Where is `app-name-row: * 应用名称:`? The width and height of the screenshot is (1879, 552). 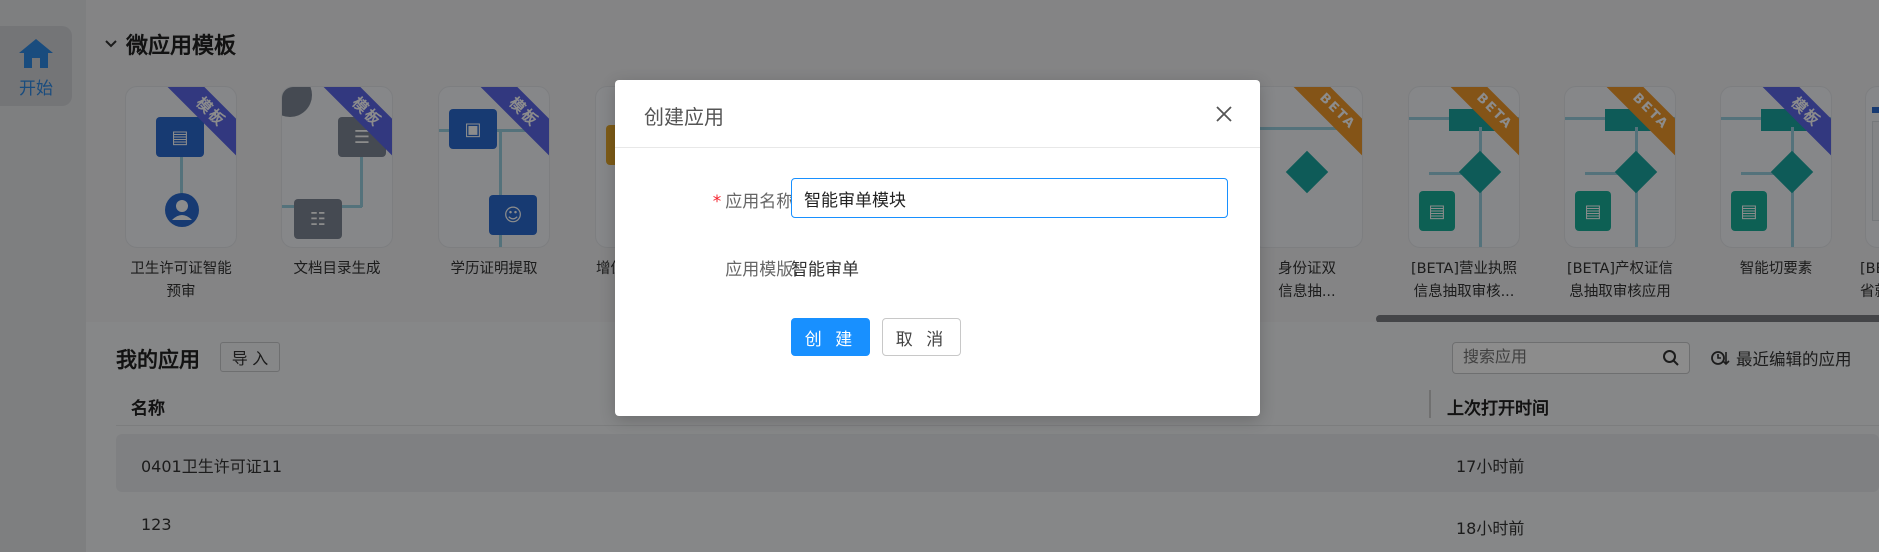 app-name-row: * 应用名称: is located at coordinates (937, 198).